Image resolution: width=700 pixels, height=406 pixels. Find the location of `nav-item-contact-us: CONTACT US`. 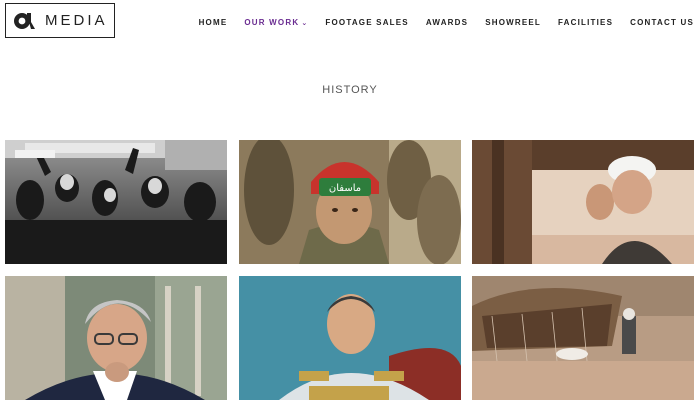

nav-item-contact-us: CONTACT US is located at coordinates (662, 22).